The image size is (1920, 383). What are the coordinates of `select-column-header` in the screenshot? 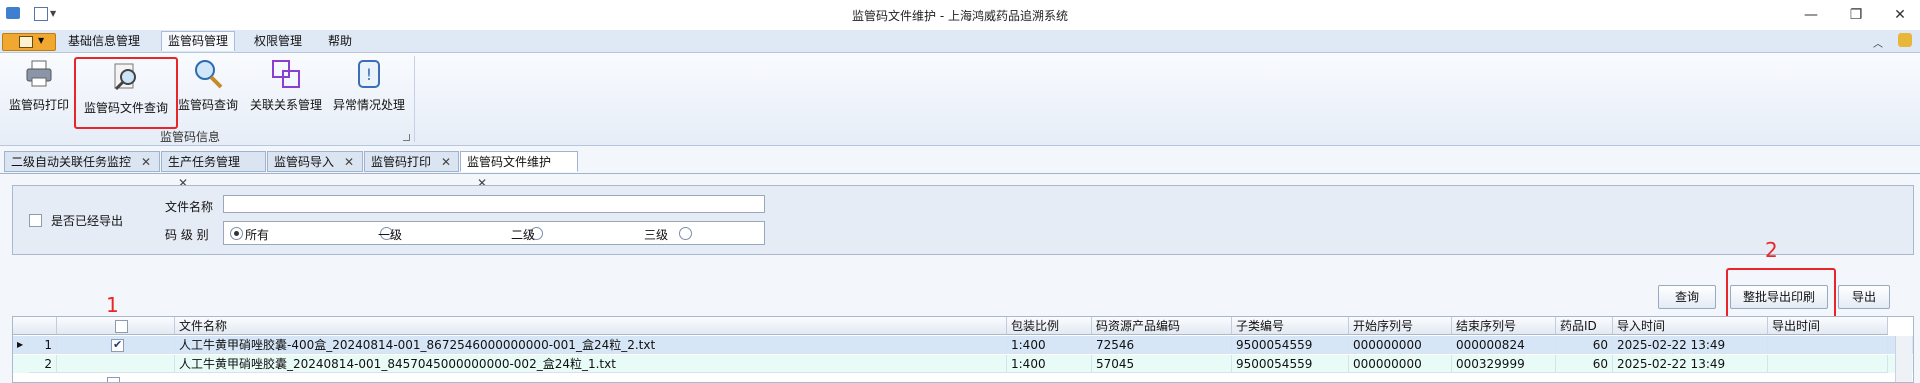 It's located at (116, 326).